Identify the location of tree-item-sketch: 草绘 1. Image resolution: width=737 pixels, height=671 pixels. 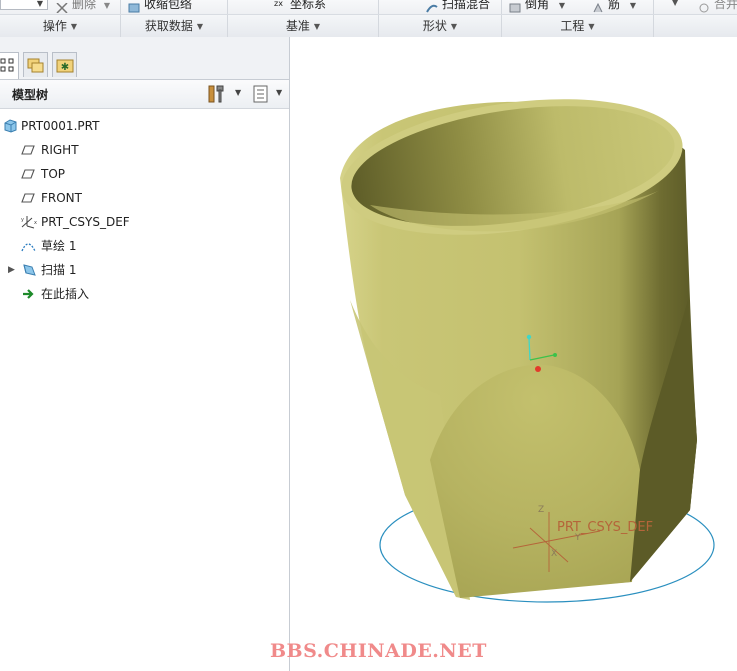
(144, 246).